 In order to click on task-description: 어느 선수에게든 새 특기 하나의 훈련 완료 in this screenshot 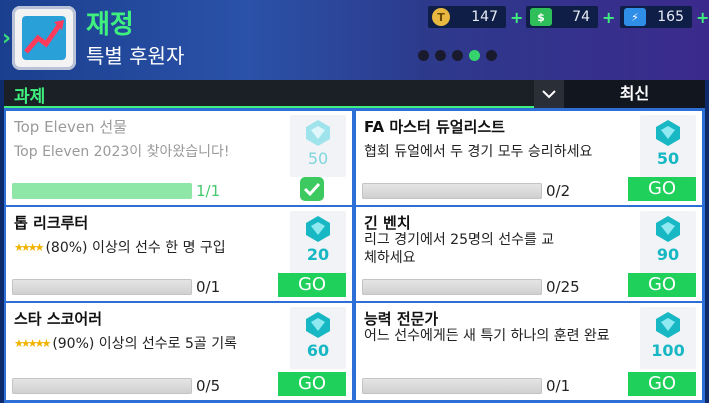, I will do `click(487, 336)`.